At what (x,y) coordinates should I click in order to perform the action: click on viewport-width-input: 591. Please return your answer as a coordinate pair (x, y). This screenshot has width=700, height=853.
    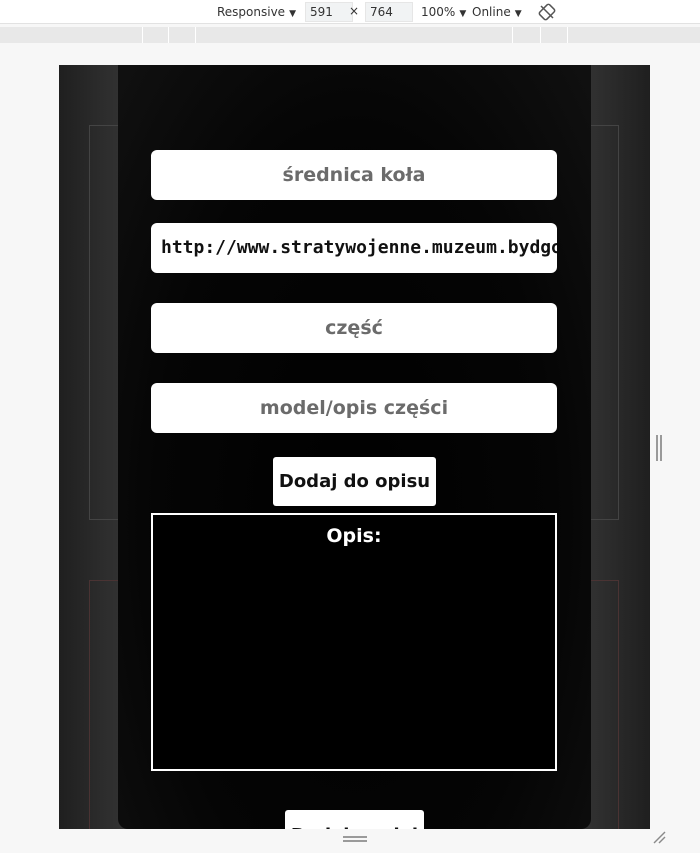
    Looking at the image, I should click on (329, 12).